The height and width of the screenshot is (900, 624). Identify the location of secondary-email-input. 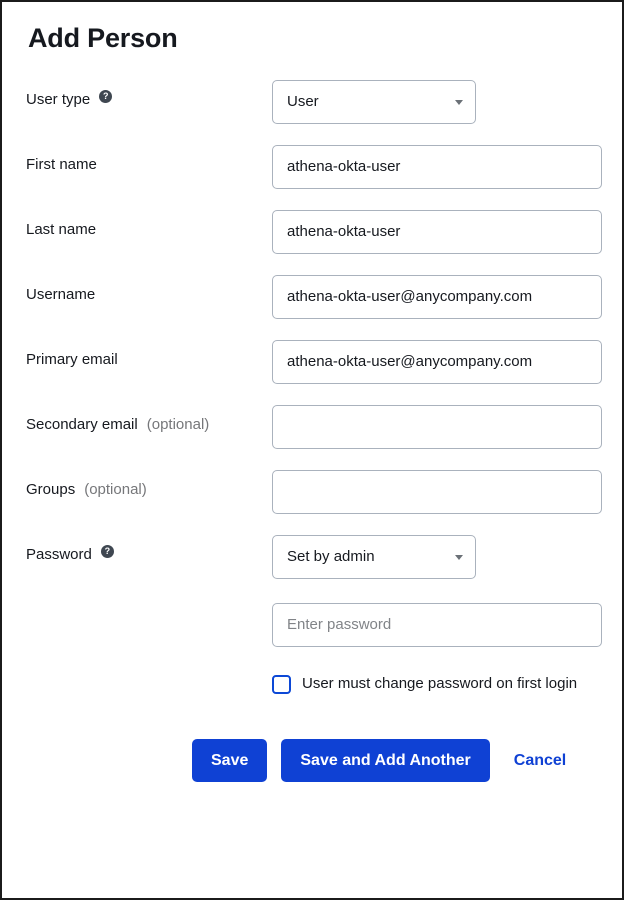
(437, 426).